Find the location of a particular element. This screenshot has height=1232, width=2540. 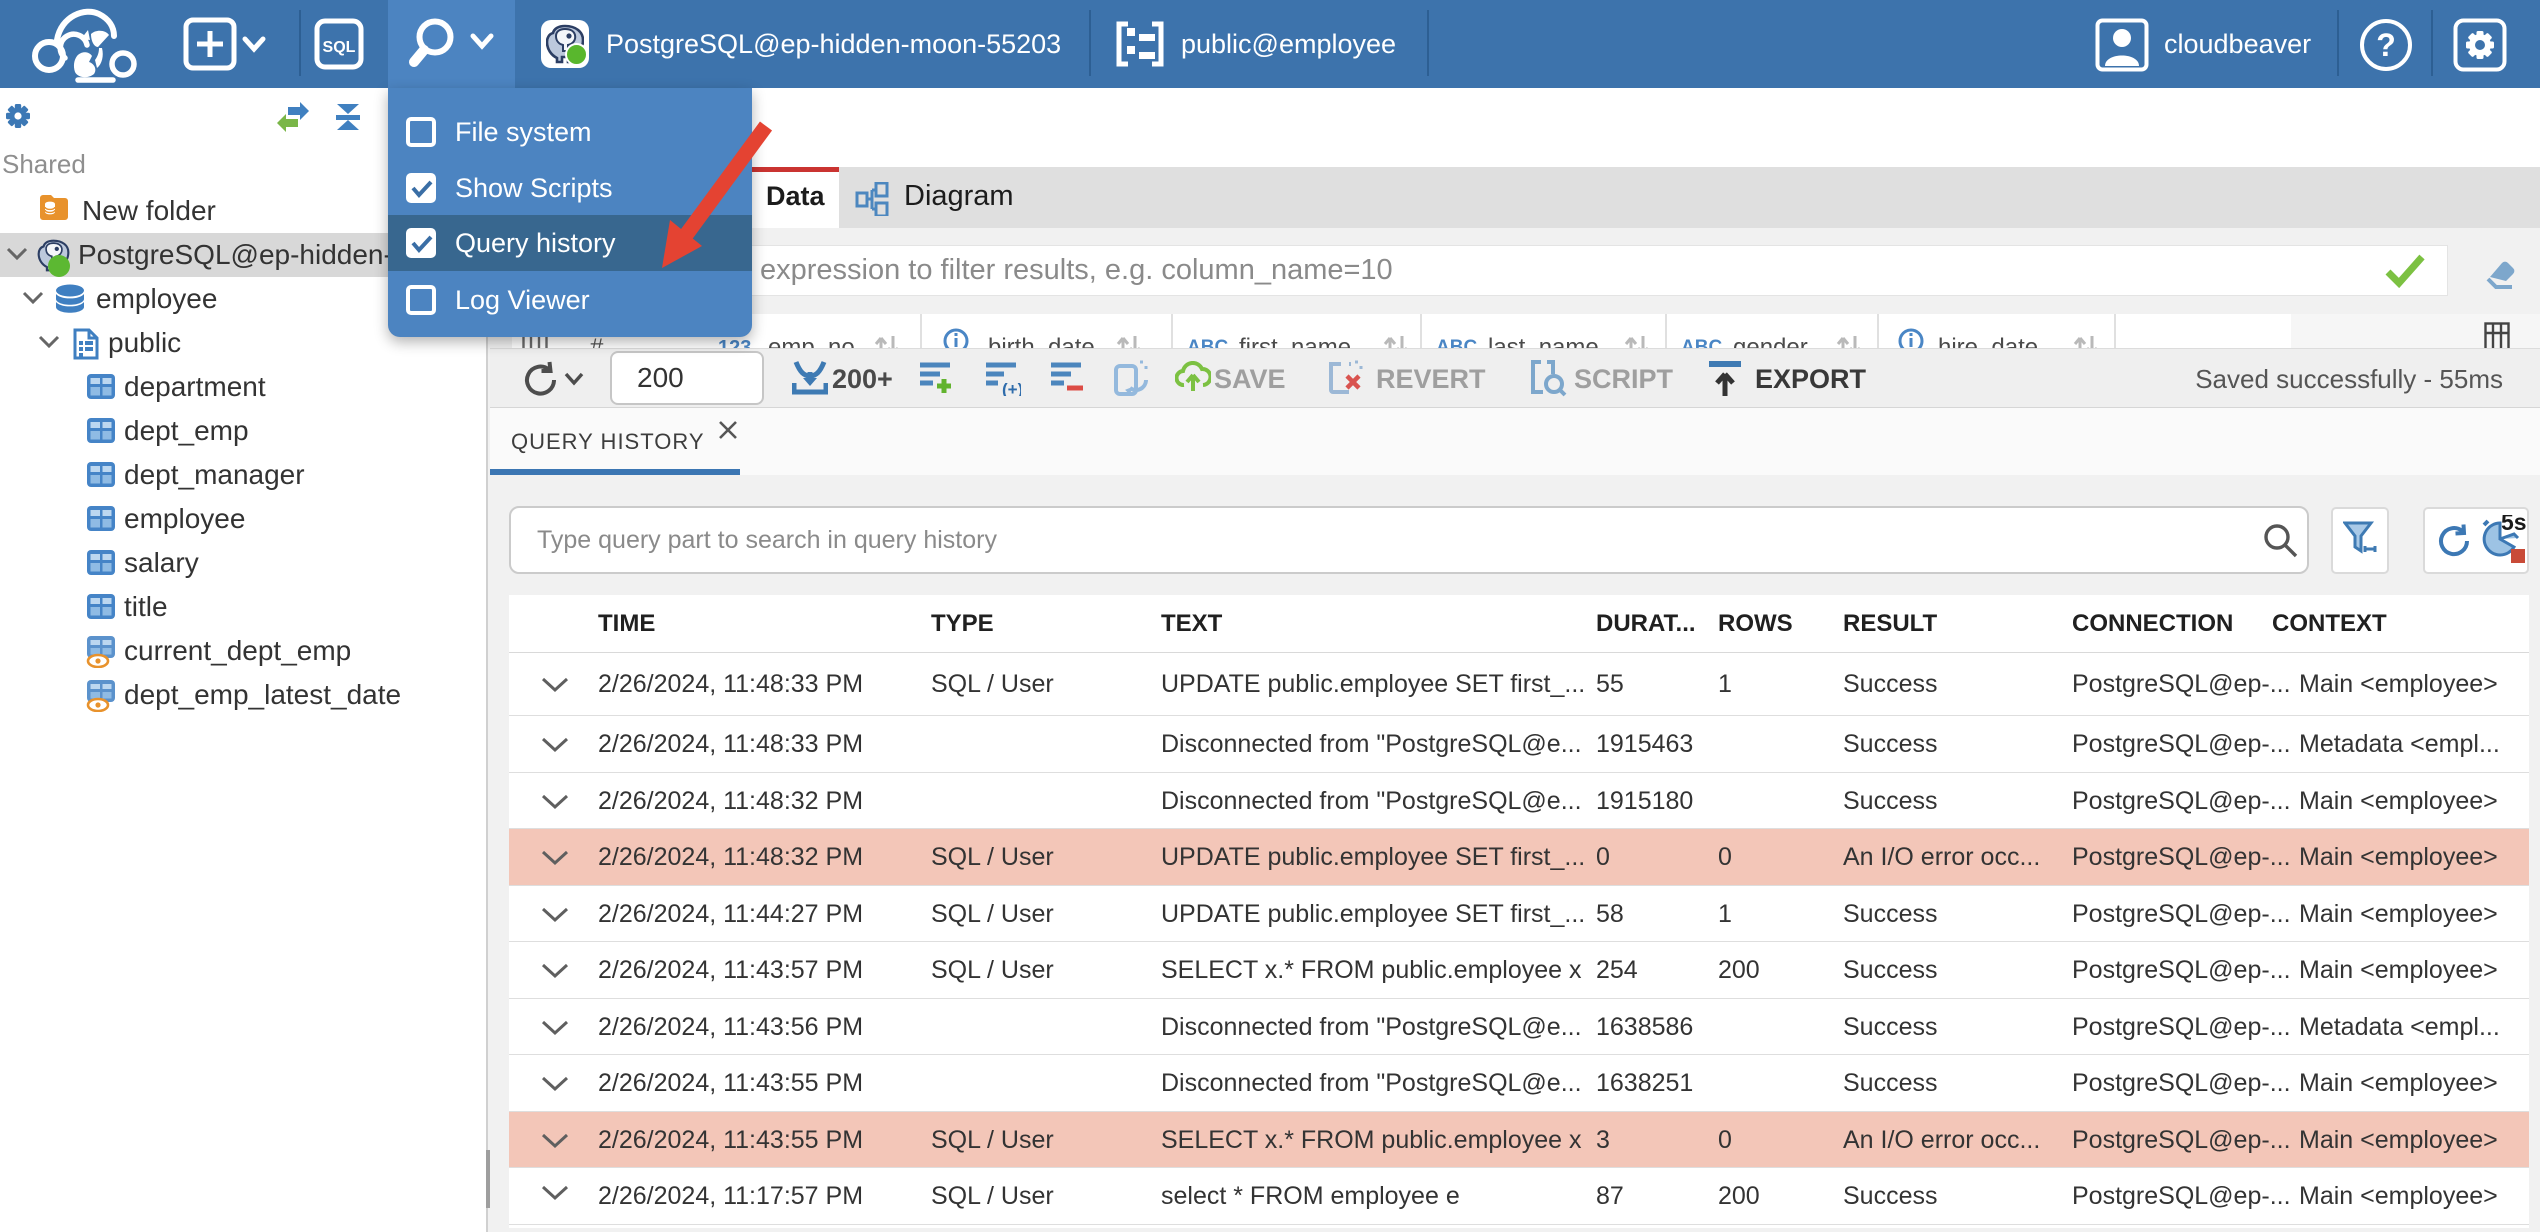

svg-text: 5s is located at coordinates (2514, 525).